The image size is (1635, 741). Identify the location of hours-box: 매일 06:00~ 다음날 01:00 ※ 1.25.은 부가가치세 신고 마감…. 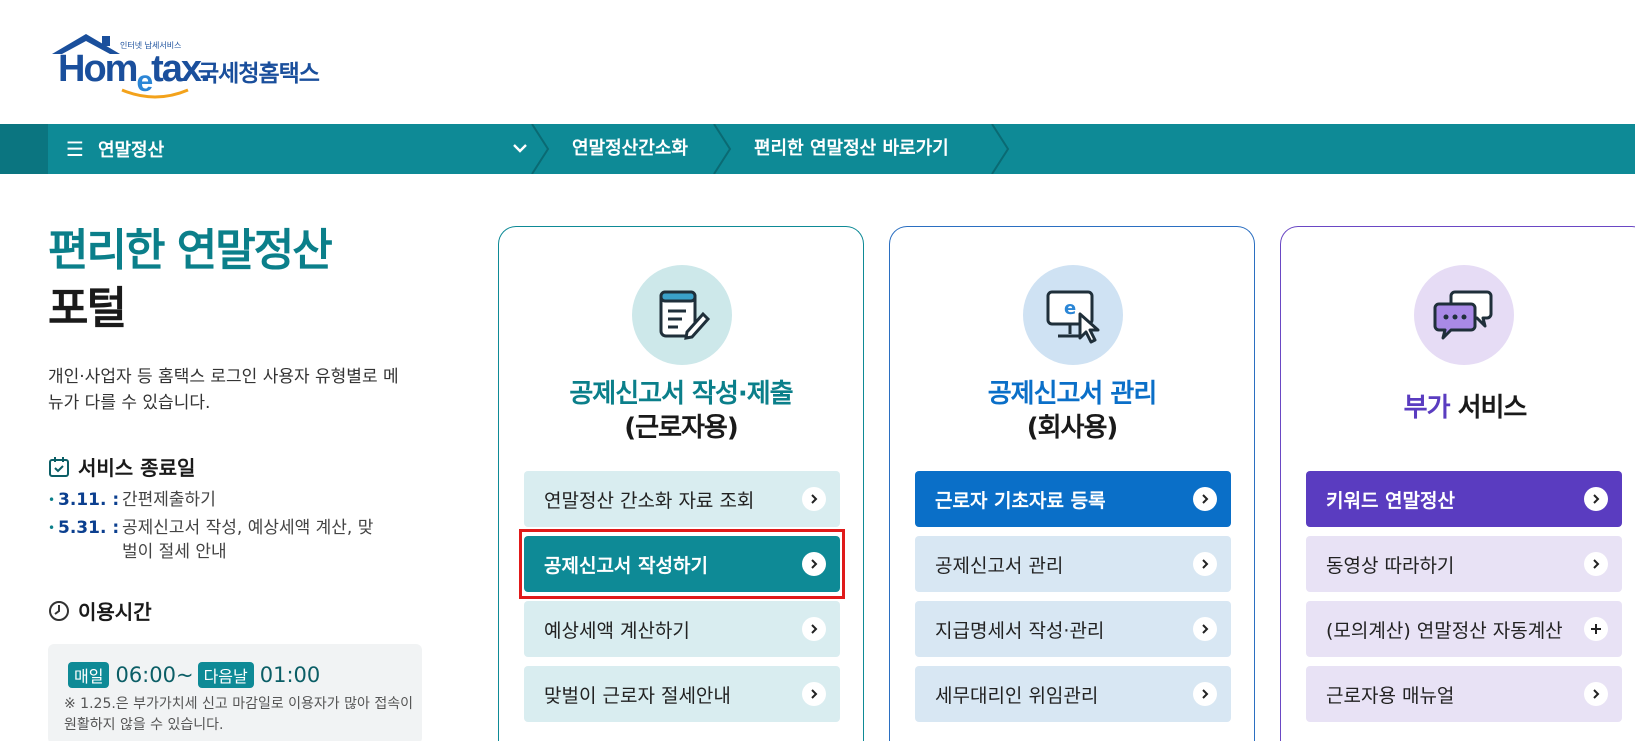
(235, 692).